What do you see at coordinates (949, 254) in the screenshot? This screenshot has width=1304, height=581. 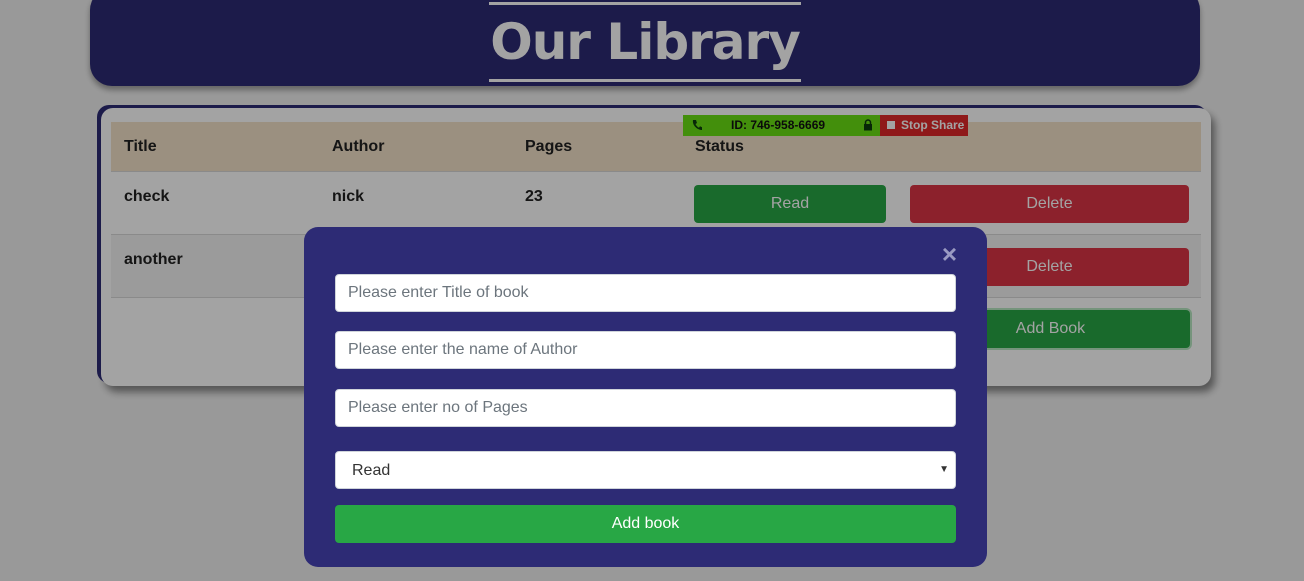 I see `close-icon: ×` at bounding box center [949, 254].